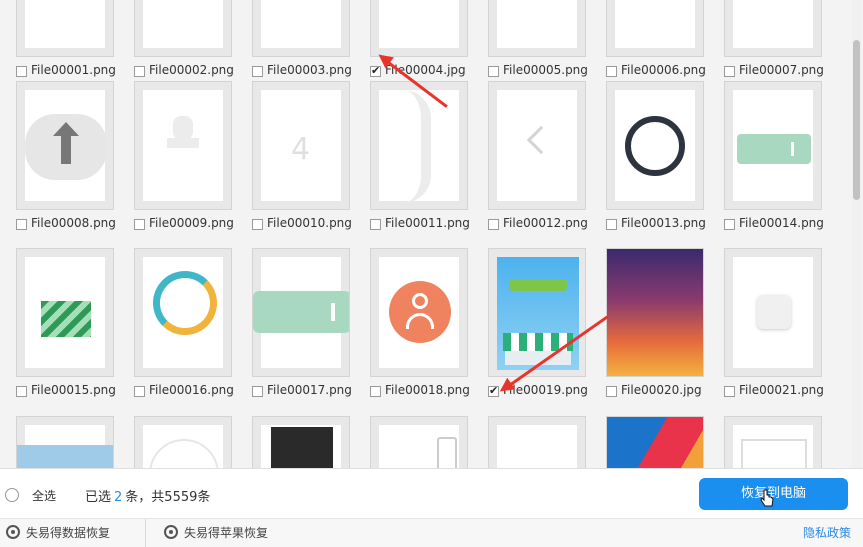 This screenshot has width=863, height=547. Describe the element at coordinates (545, 390) in the screenshot. I see `file-name: File00019.png` at that location.